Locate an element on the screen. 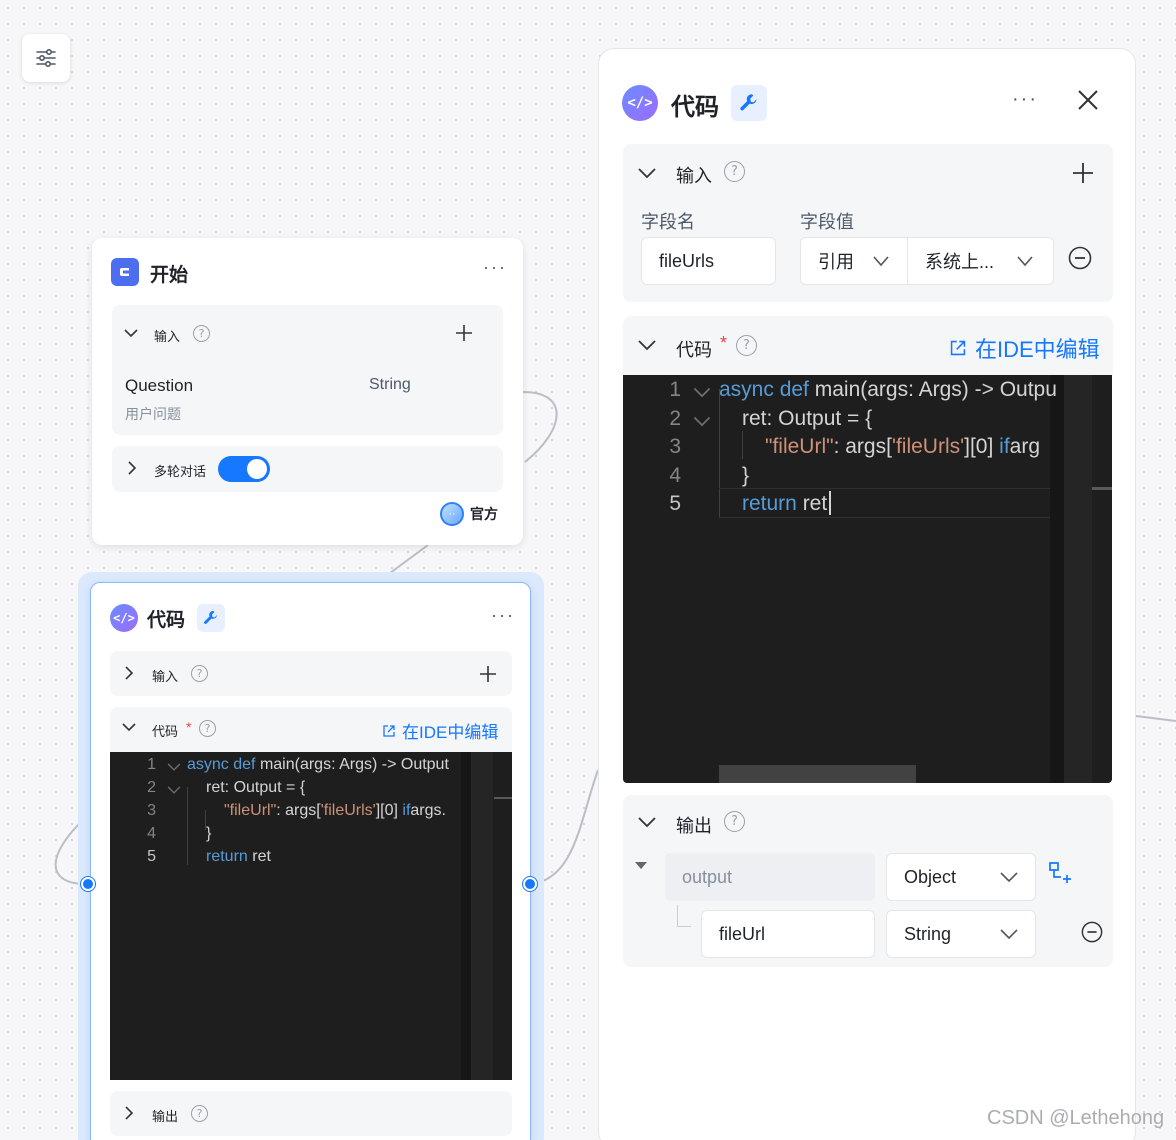 This screenshot has width=1176, height=1140. open-ide-label: 在IDE中编辑 is located at coordinates (1037, 349).